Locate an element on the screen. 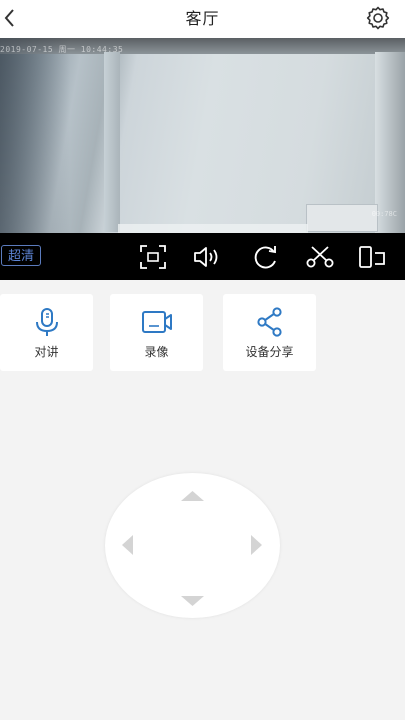  video-floor-strip is located at coordinates (213, 228).